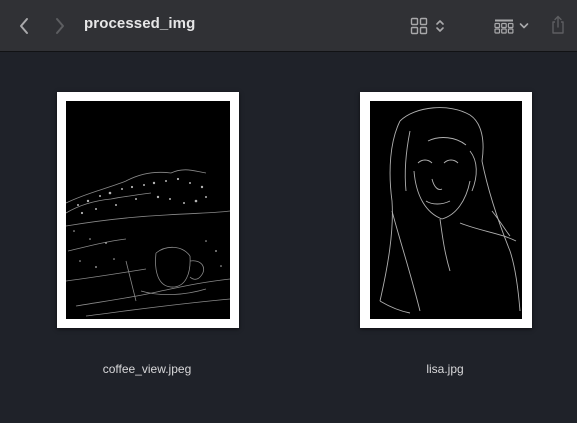 The image size is (577, 423). Describe the element at coordinates (288, 26) in the screenshot. I see `toolbar: processed_img` at that location.